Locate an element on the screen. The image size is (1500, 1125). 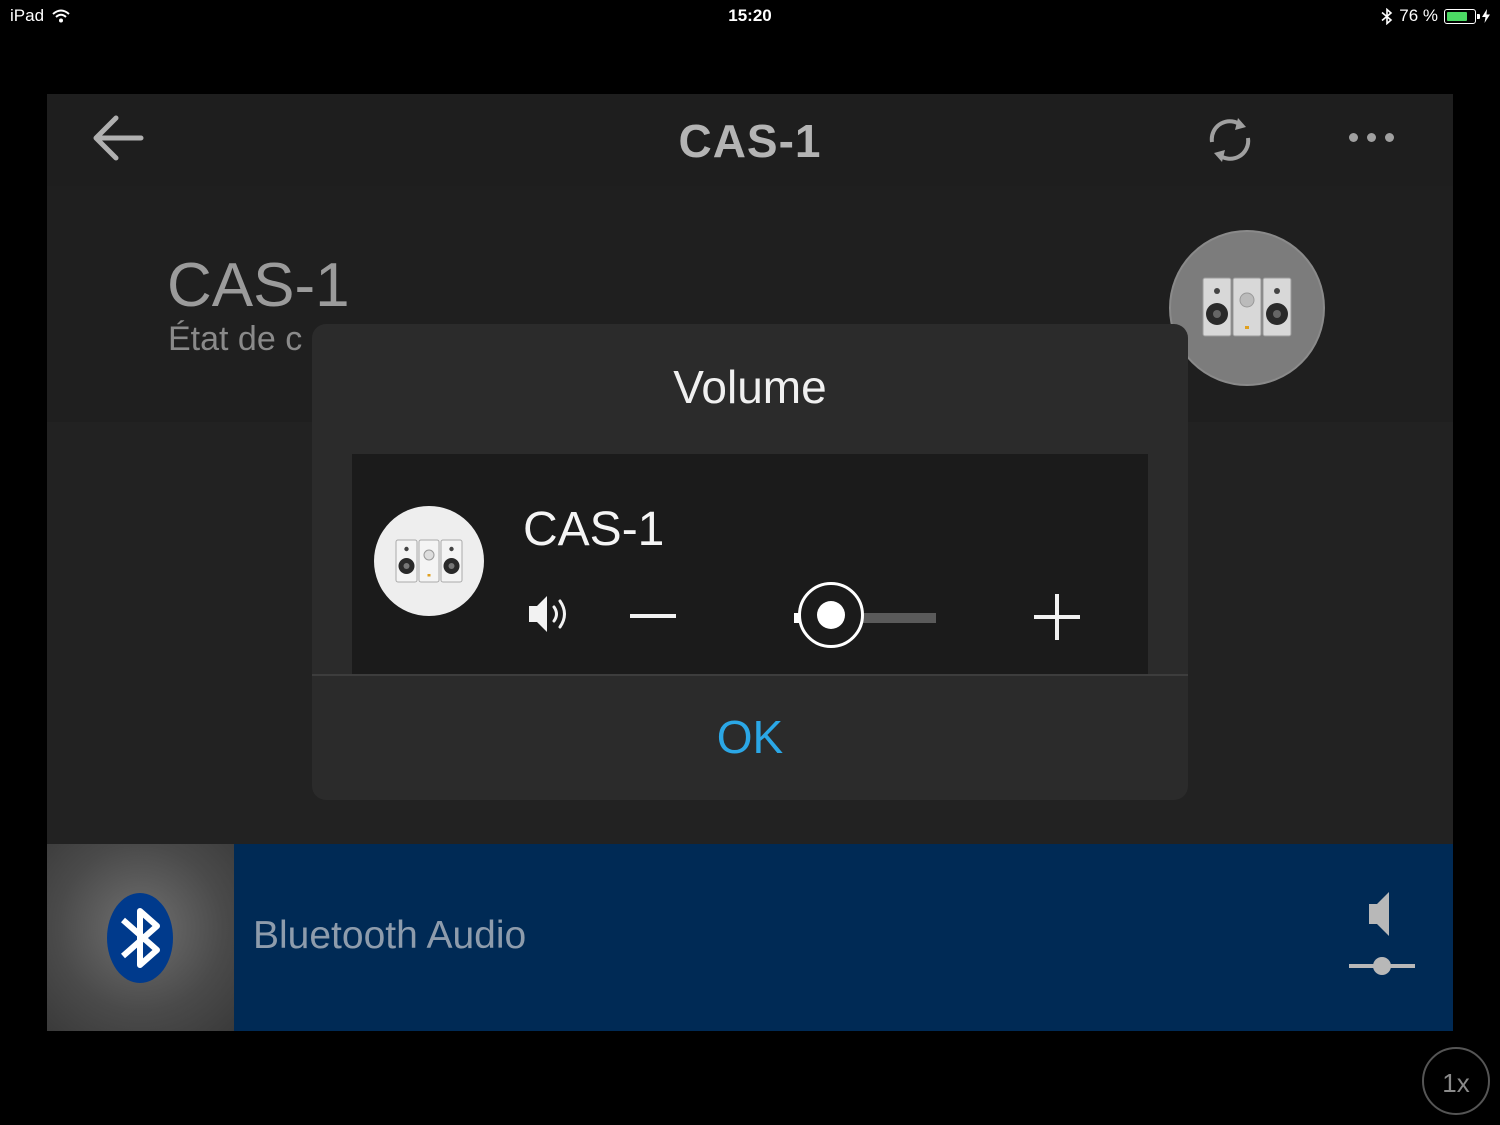
device-volume-row: CAS-1 is located at coordinates (750, 564).